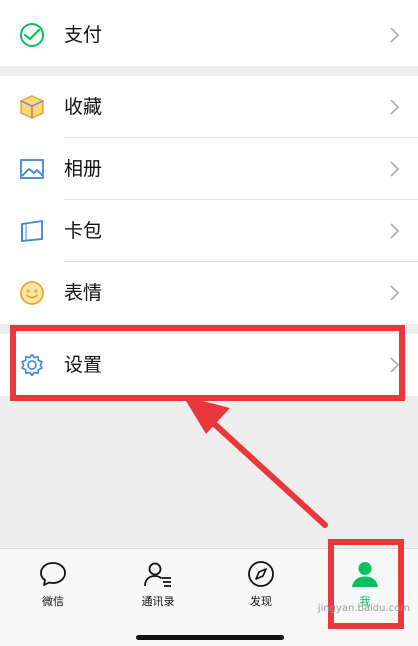 The image size is (418, 646). Describe the element at coordinates (53, 574) in the screenshot. I see `chat-bubble-icon` at that location.